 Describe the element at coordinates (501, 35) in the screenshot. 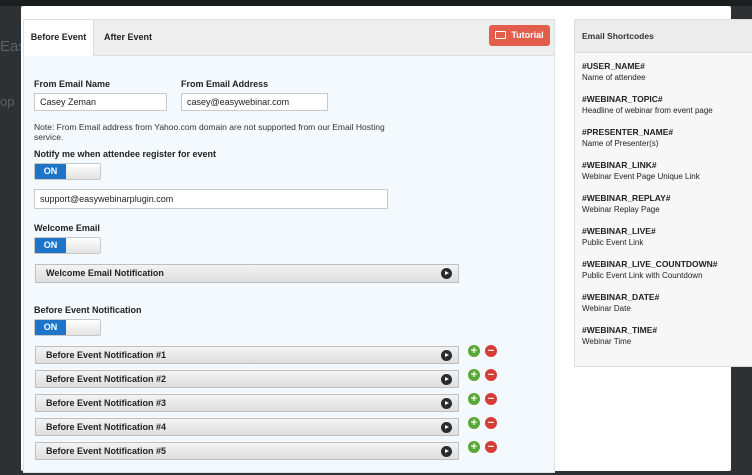

I see `video-camera-icon` at that location.